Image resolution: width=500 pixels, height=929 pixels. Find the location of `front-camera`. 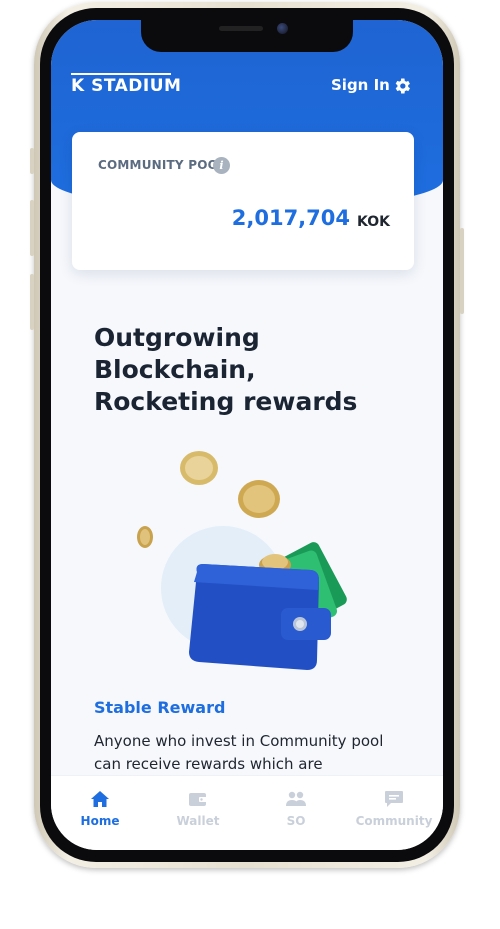

front-camera is located at coordinates (282, 28).